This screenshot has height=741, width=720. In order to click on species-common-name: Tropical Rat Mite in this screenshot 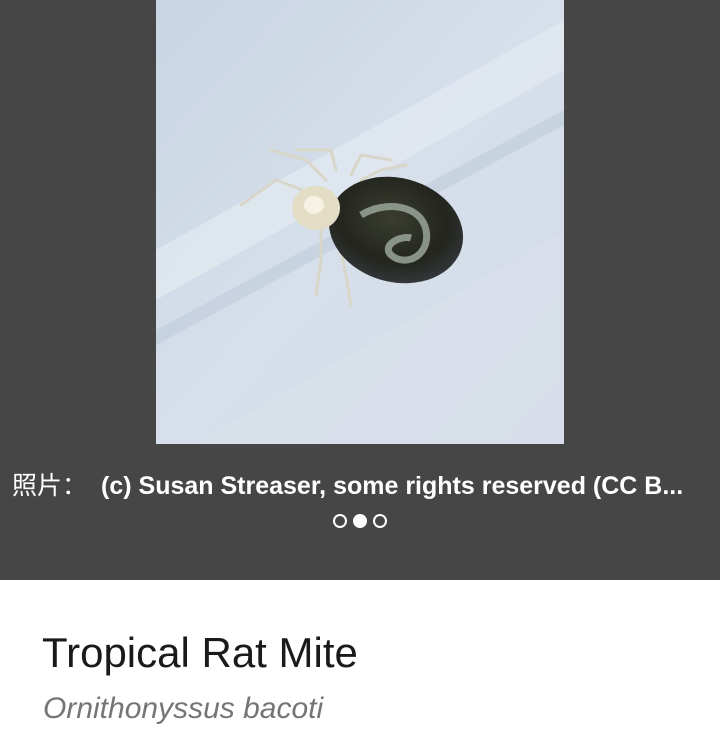, I will do `click(200, 652)`.